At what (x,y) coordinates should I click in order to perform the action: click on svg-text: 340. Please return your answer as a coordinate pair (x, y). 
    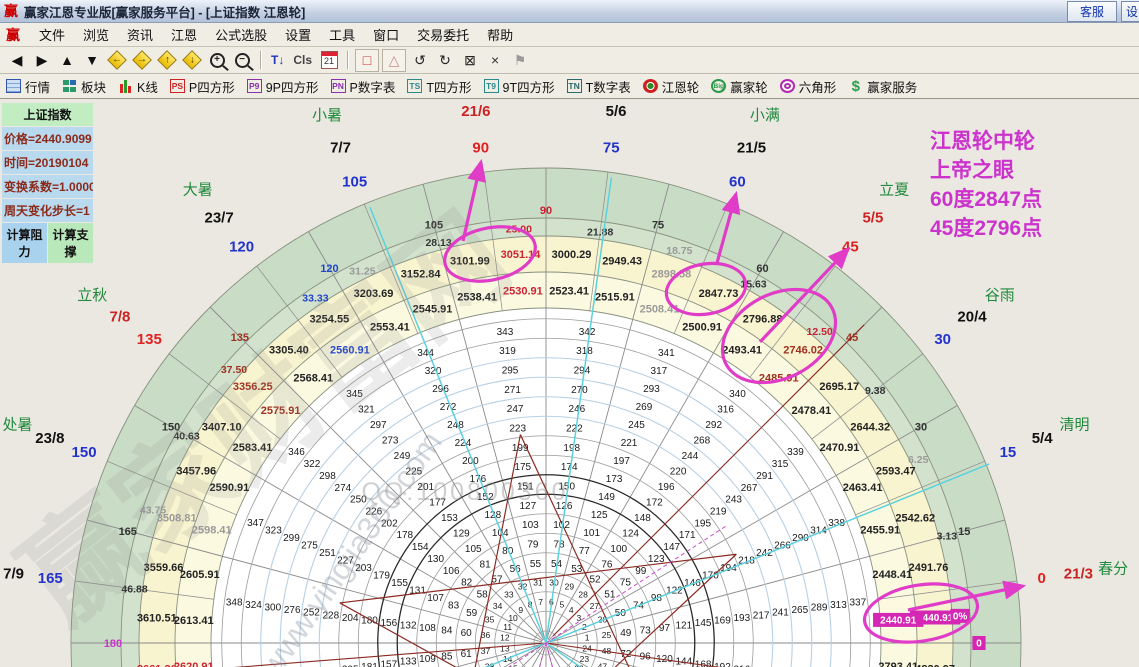
    Looking at the image, I should click on (737, 394).